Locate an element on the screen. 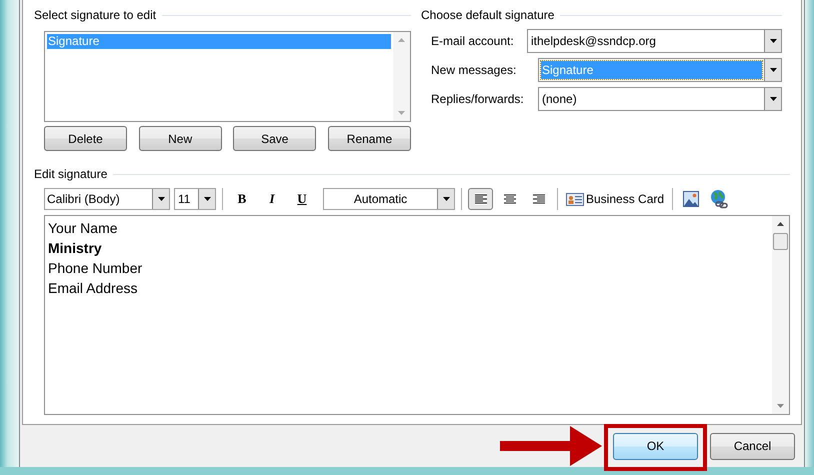 Image resolution: width=814 pixels, height=475 pixels. signature-text-line: Phone Number is located at coordinates (95, 268).